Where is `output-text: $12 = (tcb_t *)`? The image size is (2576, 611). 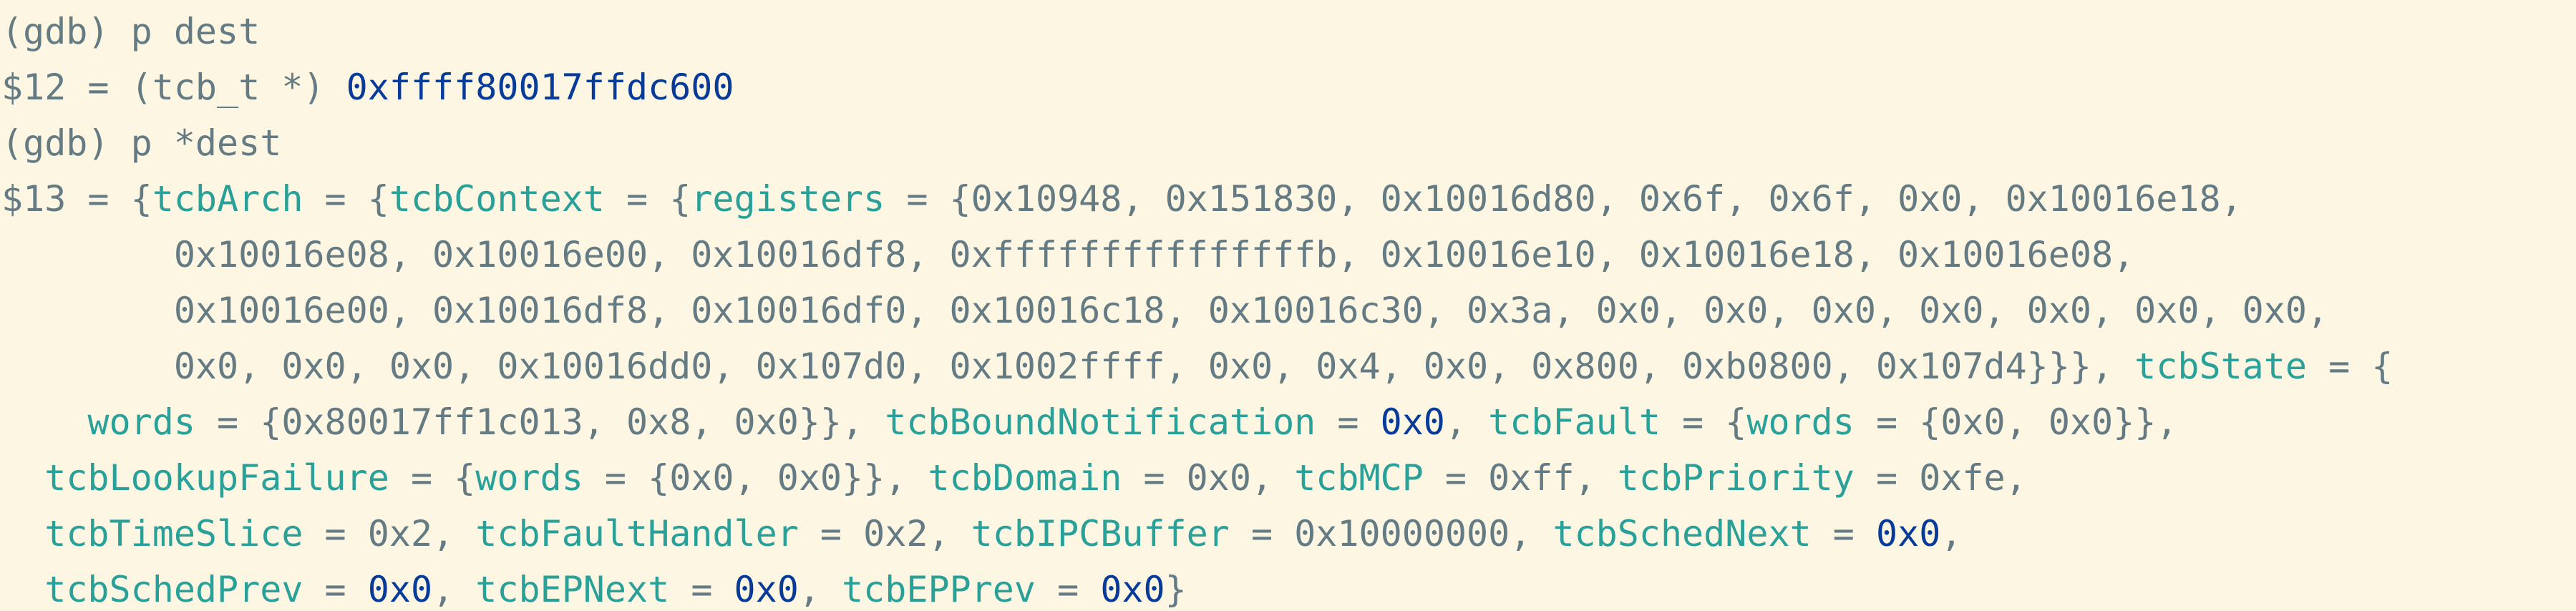 output-text: $12 = (tcb_t *) is located at coordinates (173, 87).